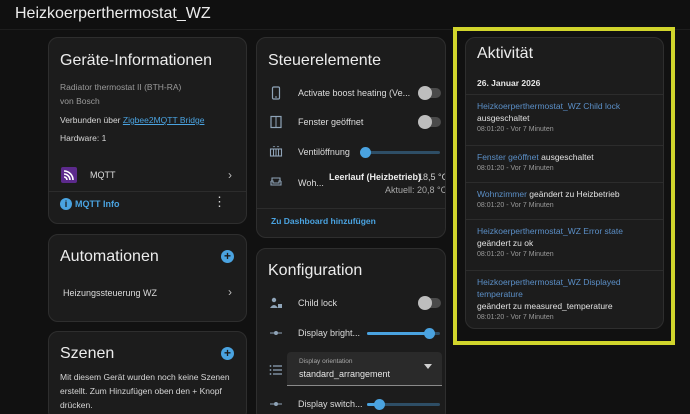 This screenshot has width=690, height=414. What do you see at coordinates (375, 177) in the screenshot?
I see `climate-mode: Leerlauf (Heizbetrieb)` at bounding box center [375, 177].